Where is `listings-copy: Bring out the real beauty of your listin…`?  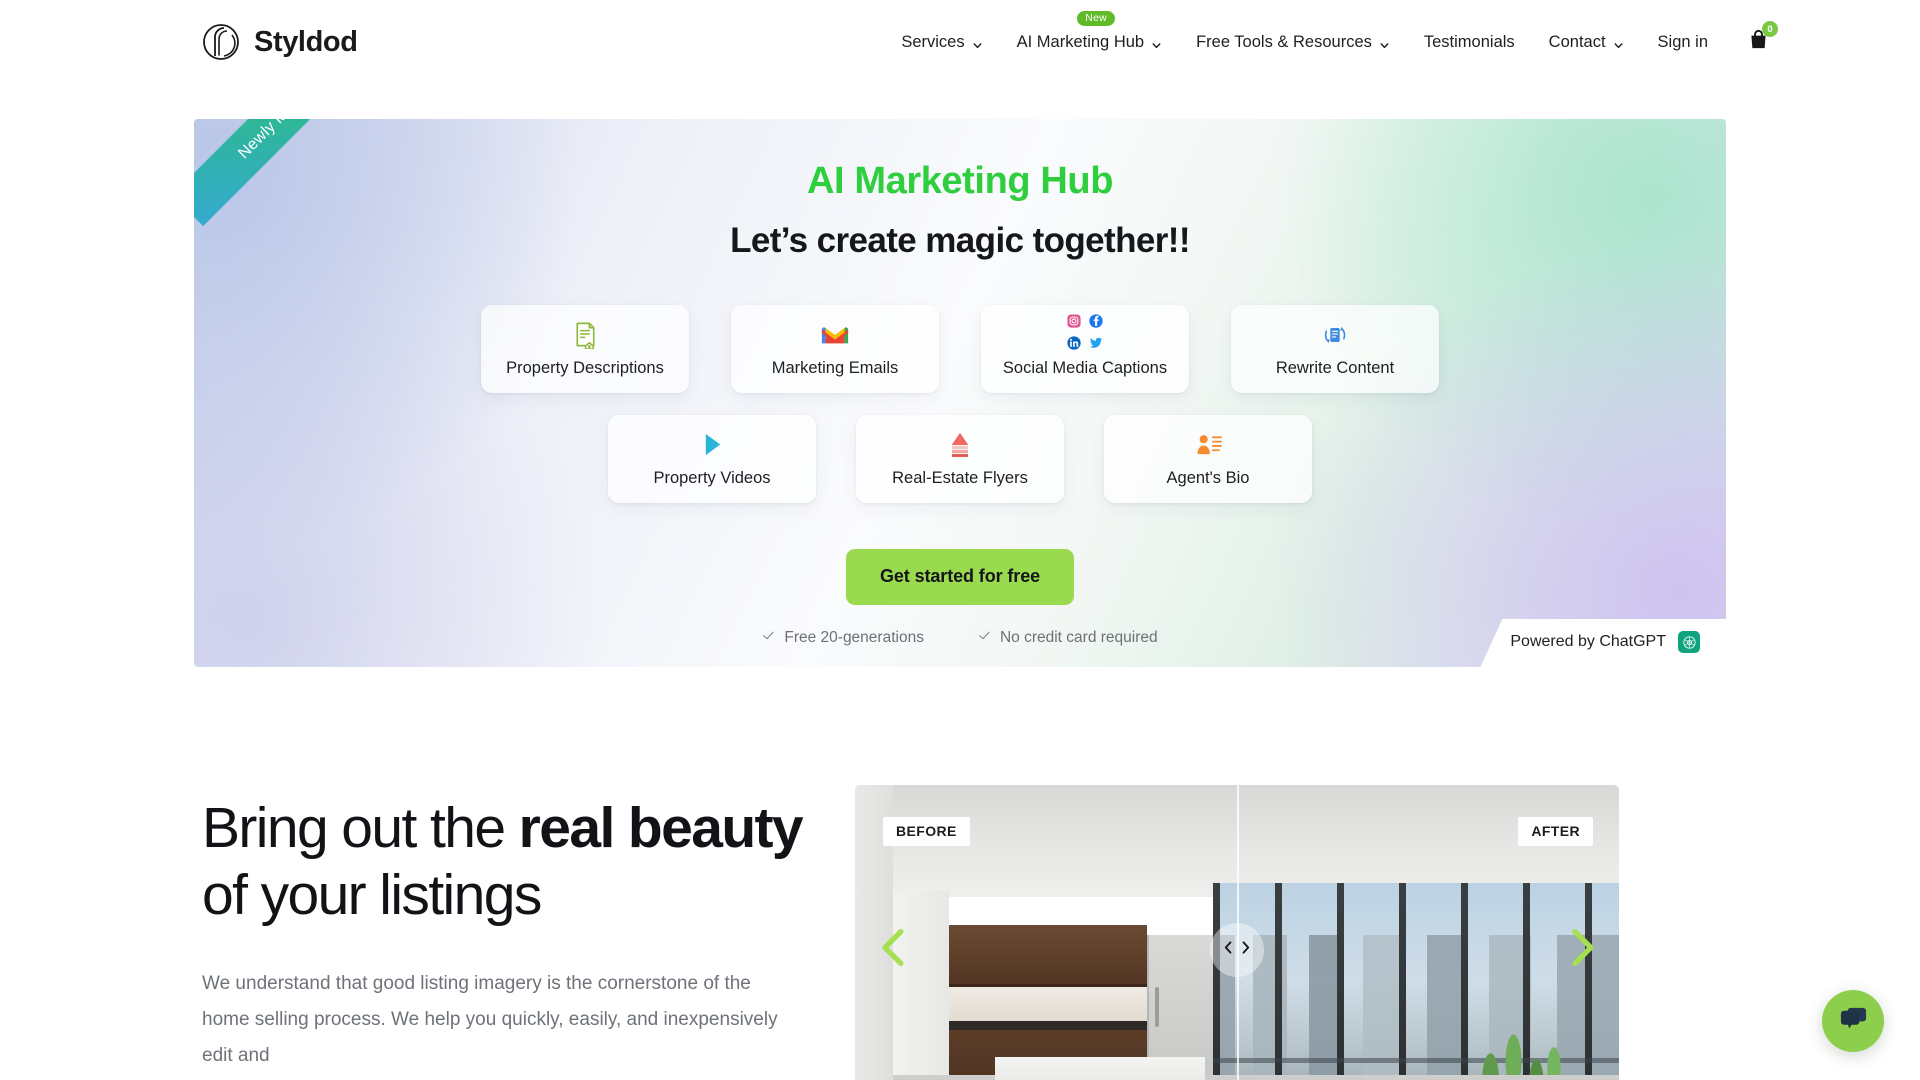
listings-copy: Bring out the real beauty of your listin… is located at coordinates (512, 929).